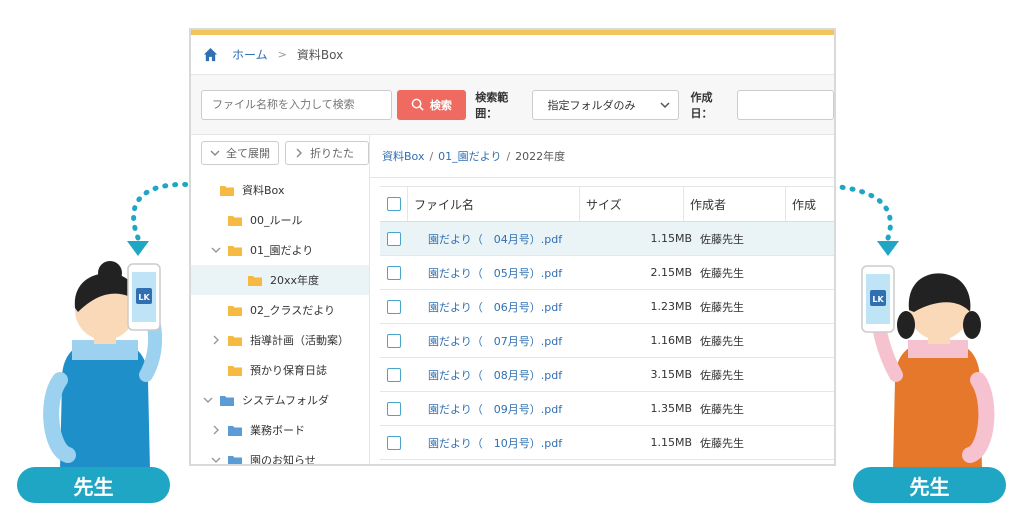 Image resolution: width=1024 pixels, height=530 pixels. I want to click on path-folder-link: 01_園だより, so click(469, 156).